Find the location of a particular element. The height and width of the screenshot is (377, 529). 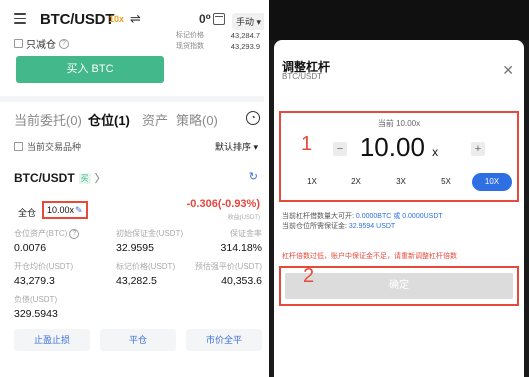

position-row: 负债(USDT) 329.5943 is located at coordinates (138, 308).